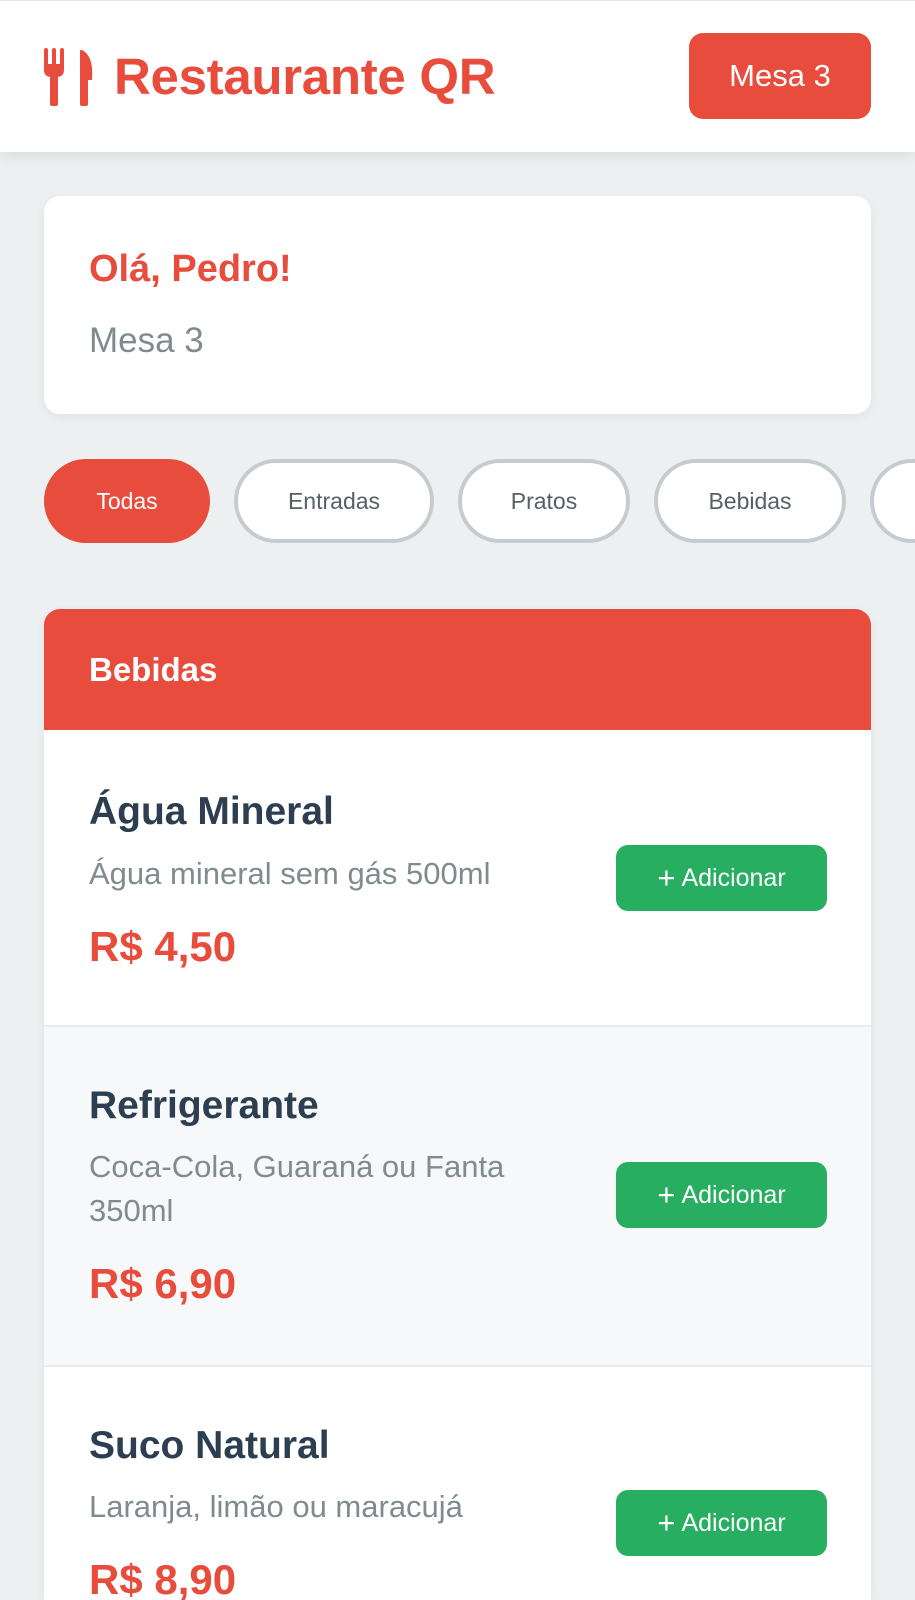 Image resolution: width=915 pixels, height=1600 pixels. What do you see at coordinates (204, 1105) in the screenshot?
I see `item-name: Refrigerante` at bounding box center [204, 1105].